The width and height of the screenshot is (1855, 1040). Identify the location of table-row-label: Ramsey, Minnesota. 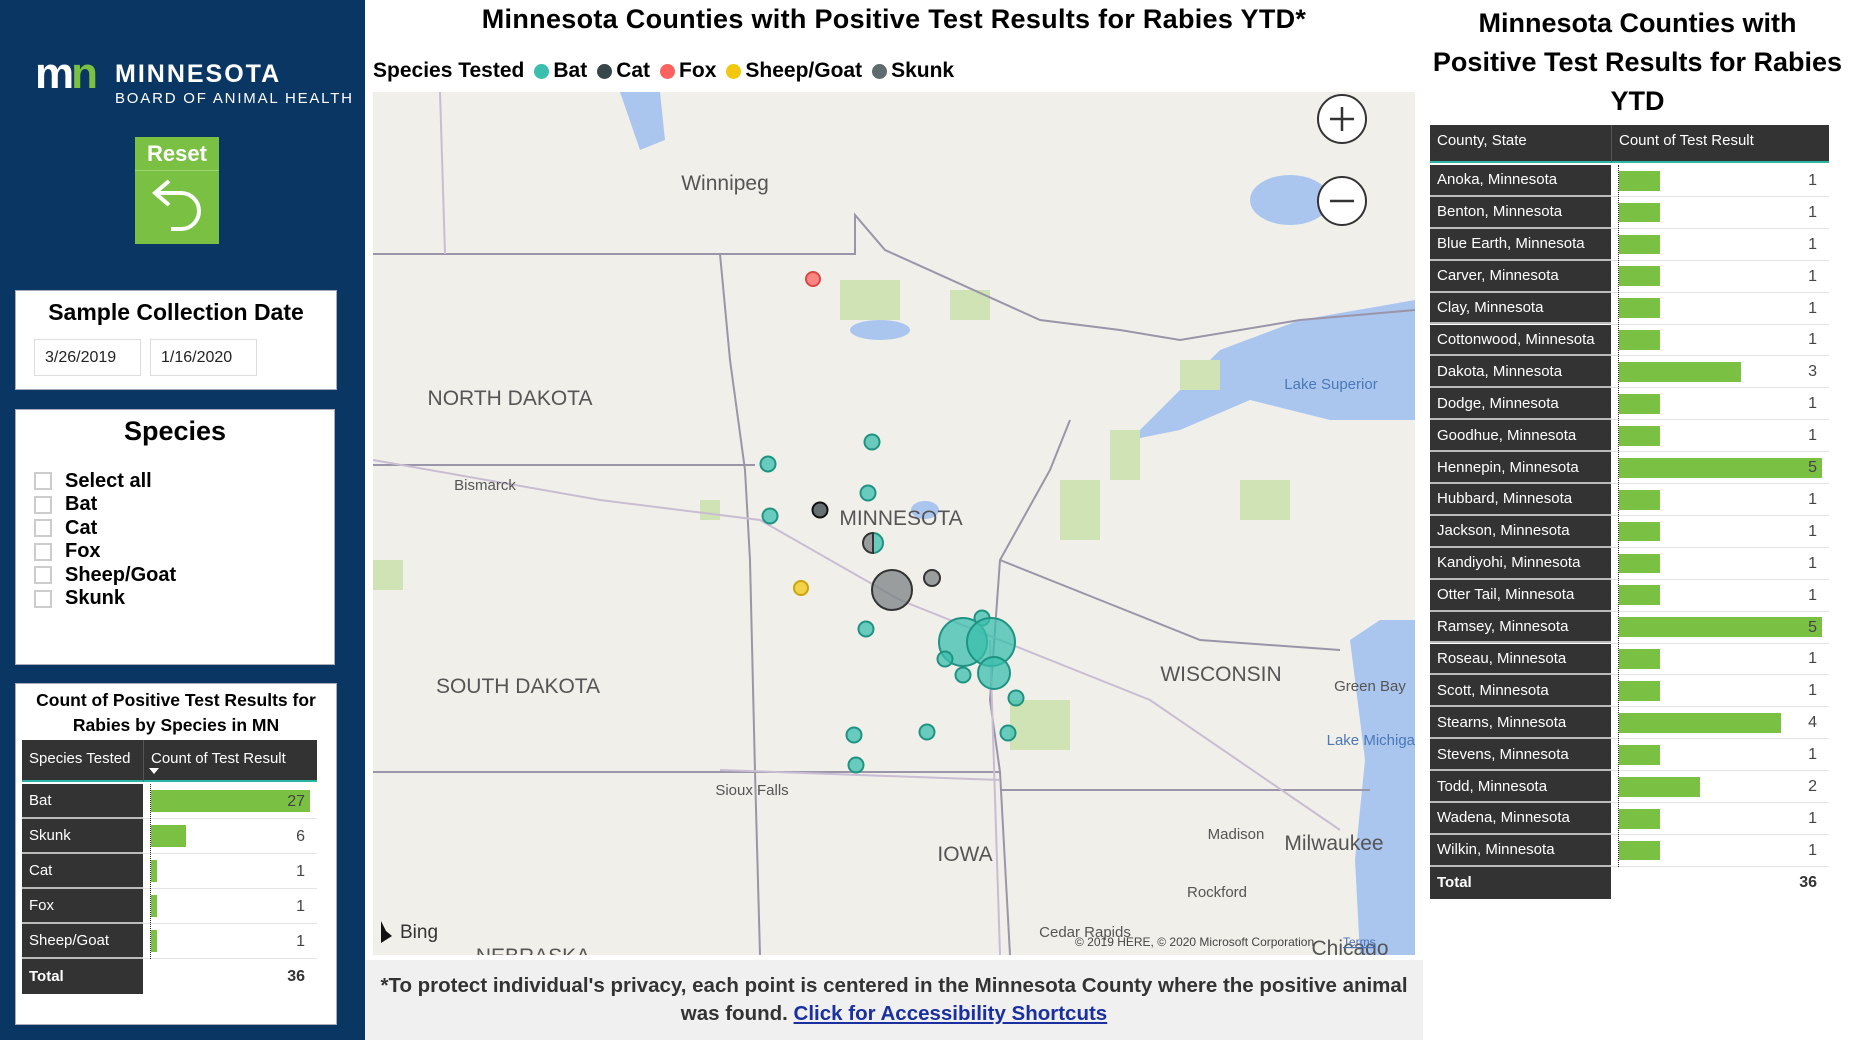
(1520, 627).